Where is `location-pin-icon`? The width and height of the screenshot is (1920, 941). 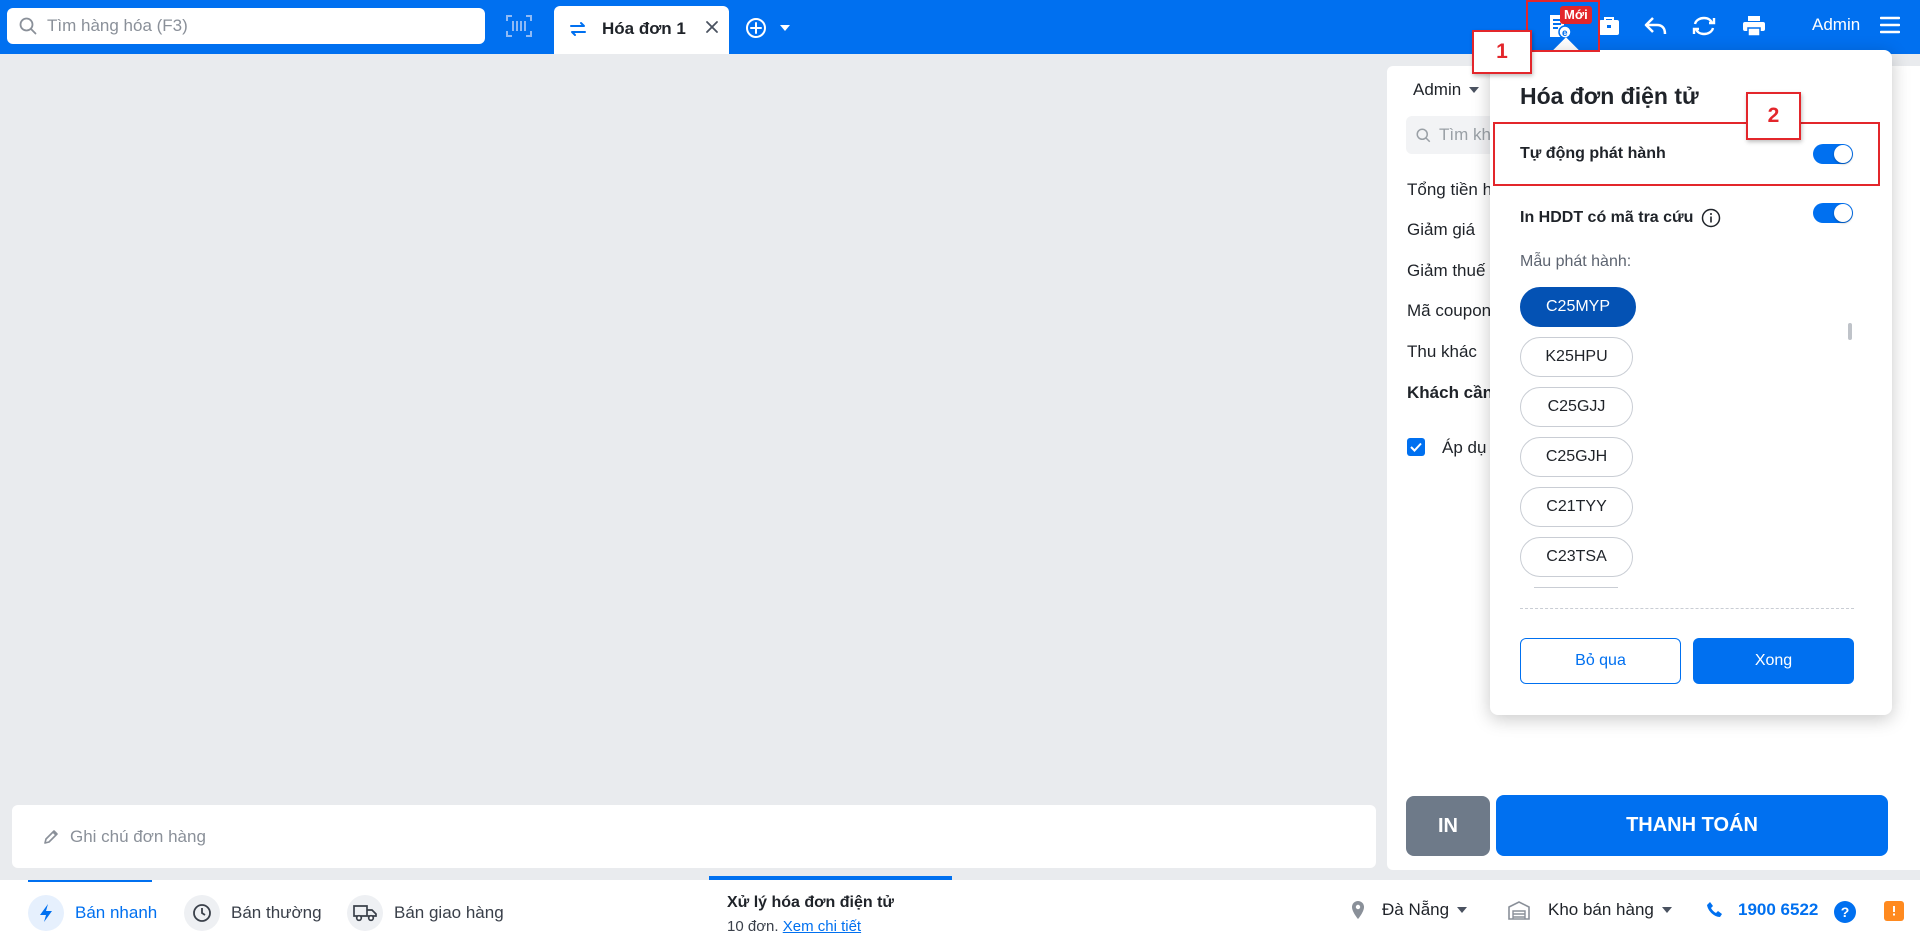 location-pin-icon is located at coordinates (1358, 910).